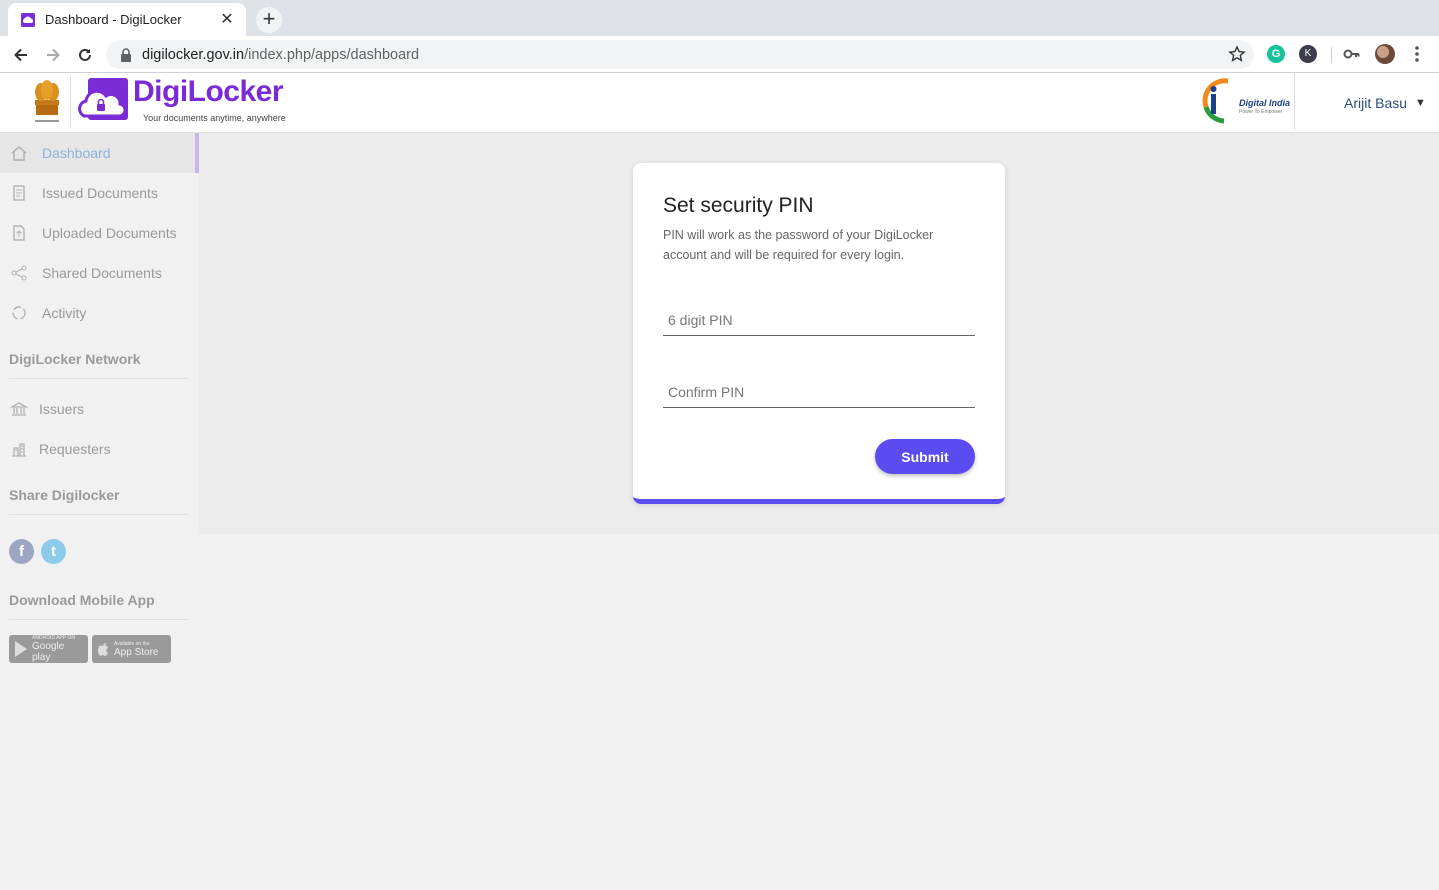 Image resolution: width=1439 pixels, height=890 pixels. I want to click on header-divider-right, so click(1294, 101).